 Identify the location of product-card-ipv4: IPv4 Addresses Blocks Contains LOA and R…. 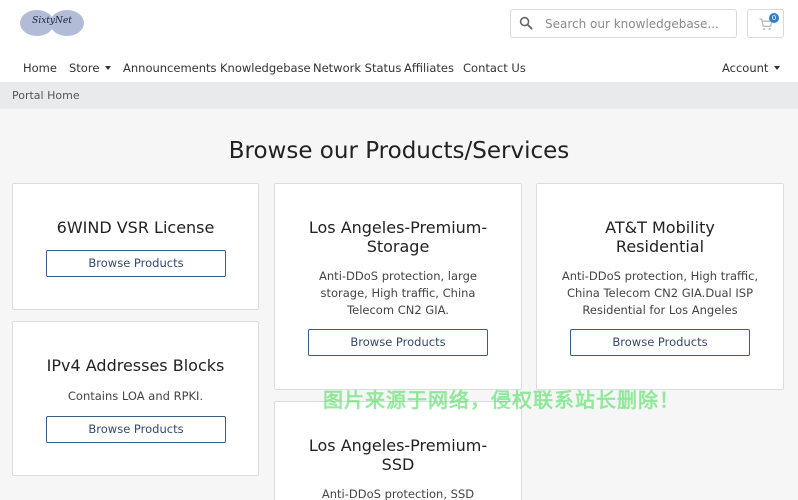
(135, 398).